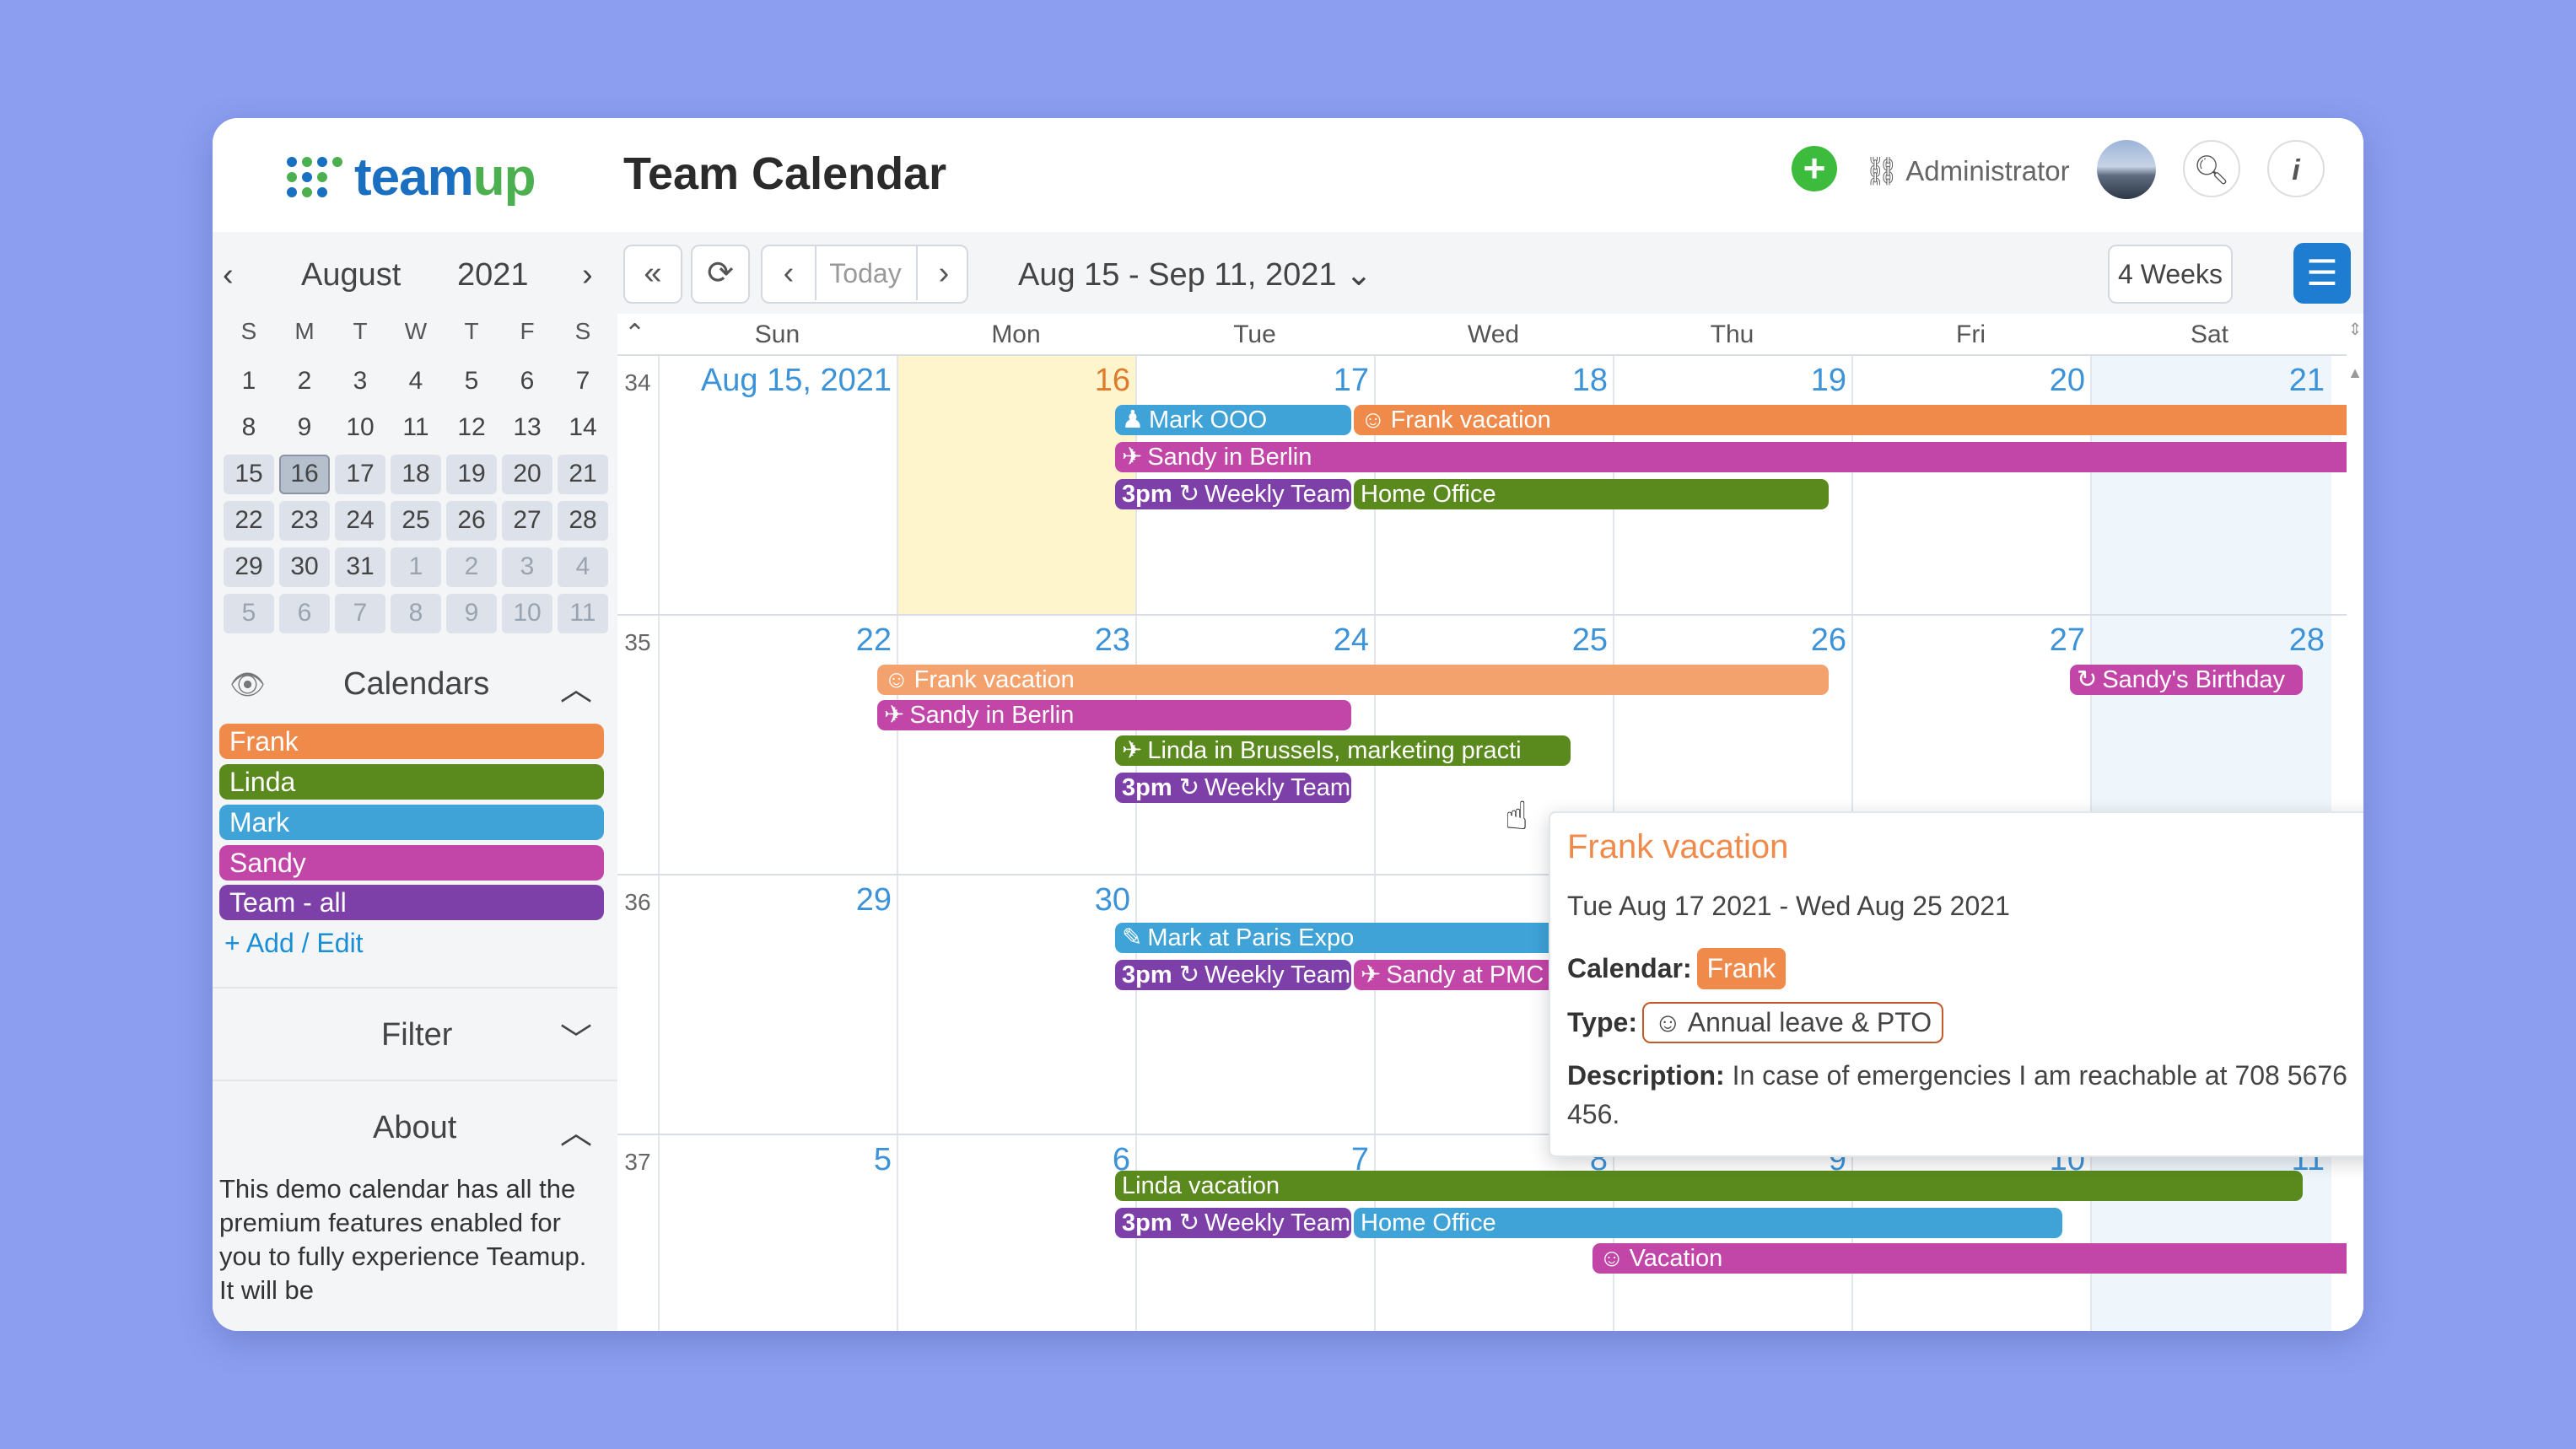 This screenshot has width=2576, height=1449. What do you see at coordinates (2126, 169) in the screenshot?
I see `avatar` at bounding box center [2126, 169].